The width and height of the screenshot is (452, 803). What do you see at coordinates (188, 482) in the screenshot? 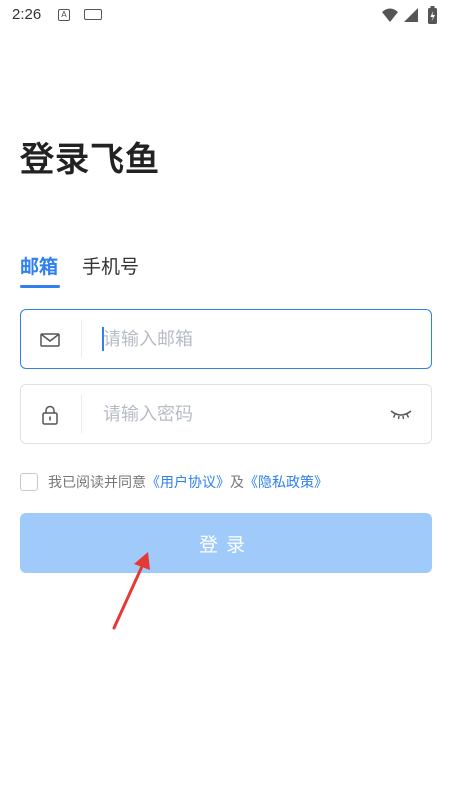
I see `user-agreement-link: 《用户协议》` at bounding box center [188, 482].